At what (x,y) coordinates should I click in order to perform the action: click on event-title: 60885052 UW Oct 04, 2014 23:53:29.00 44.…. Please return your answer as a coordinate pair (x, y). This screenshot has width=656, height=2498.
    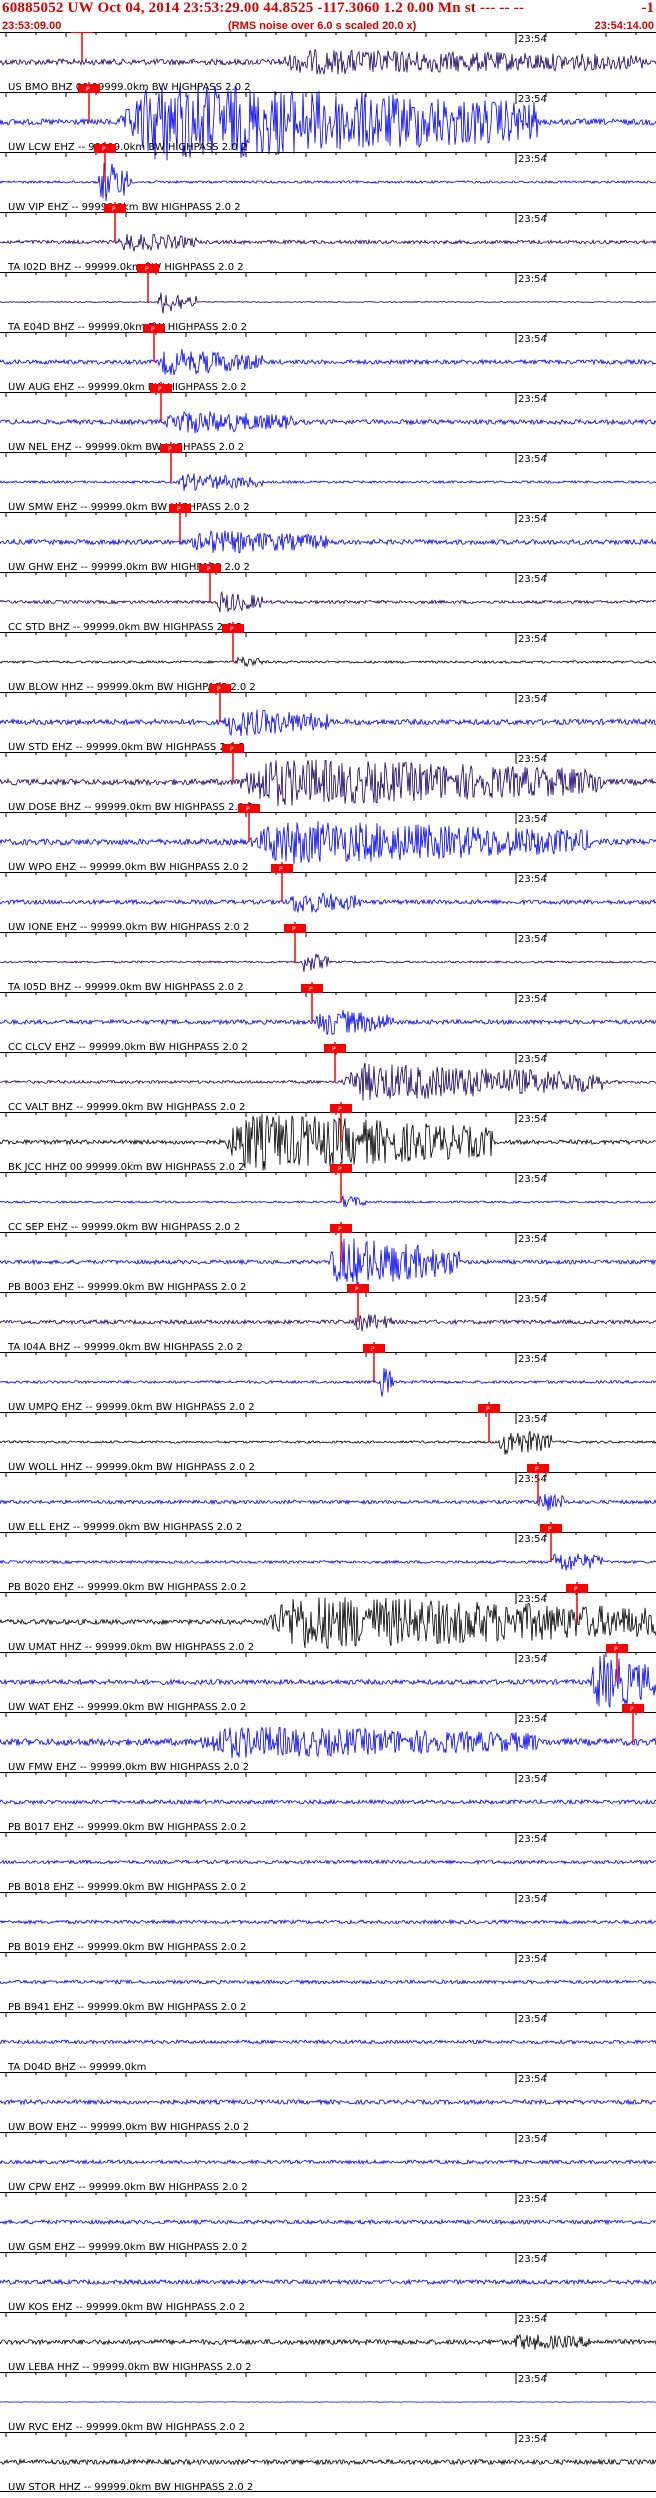
    Looking at the image, I should click on (263, 8).